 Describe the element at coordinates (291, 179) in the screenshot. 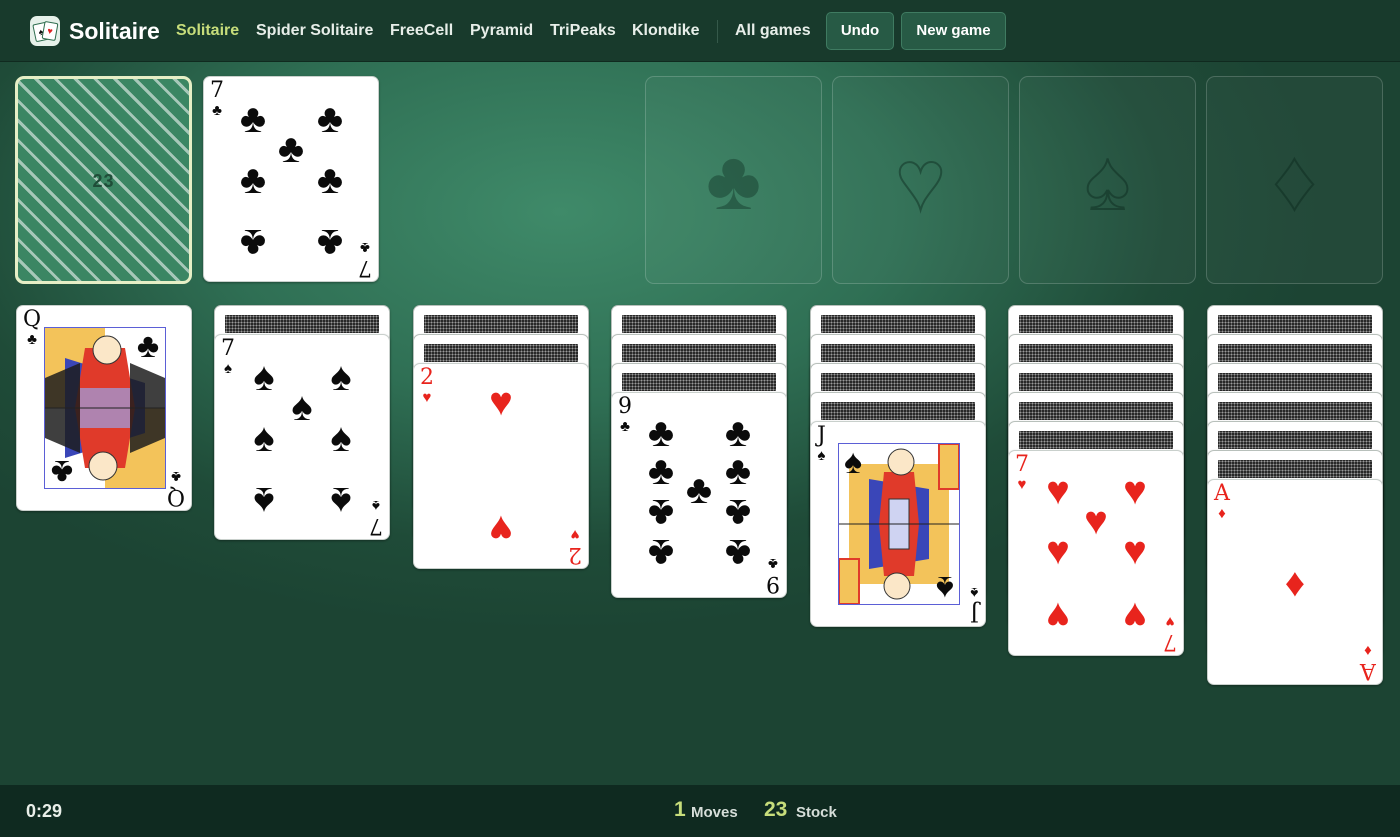

I see `waste-card-7-clubs: 7 ♣ ♣ ♣ ♣ ♣ ♣ ♣ ♣ 7 ♣` at that location.